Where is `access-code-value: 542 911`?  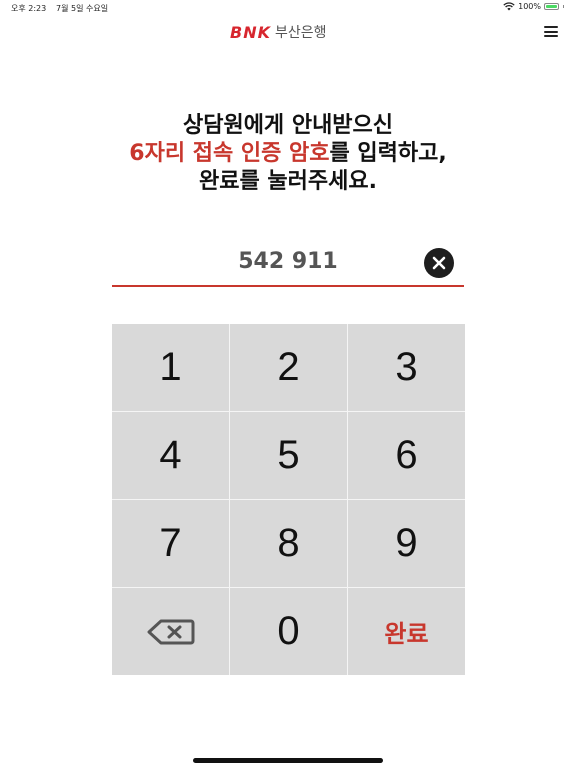
access-code-value: 542 911 is located at coordinates (288, 261).